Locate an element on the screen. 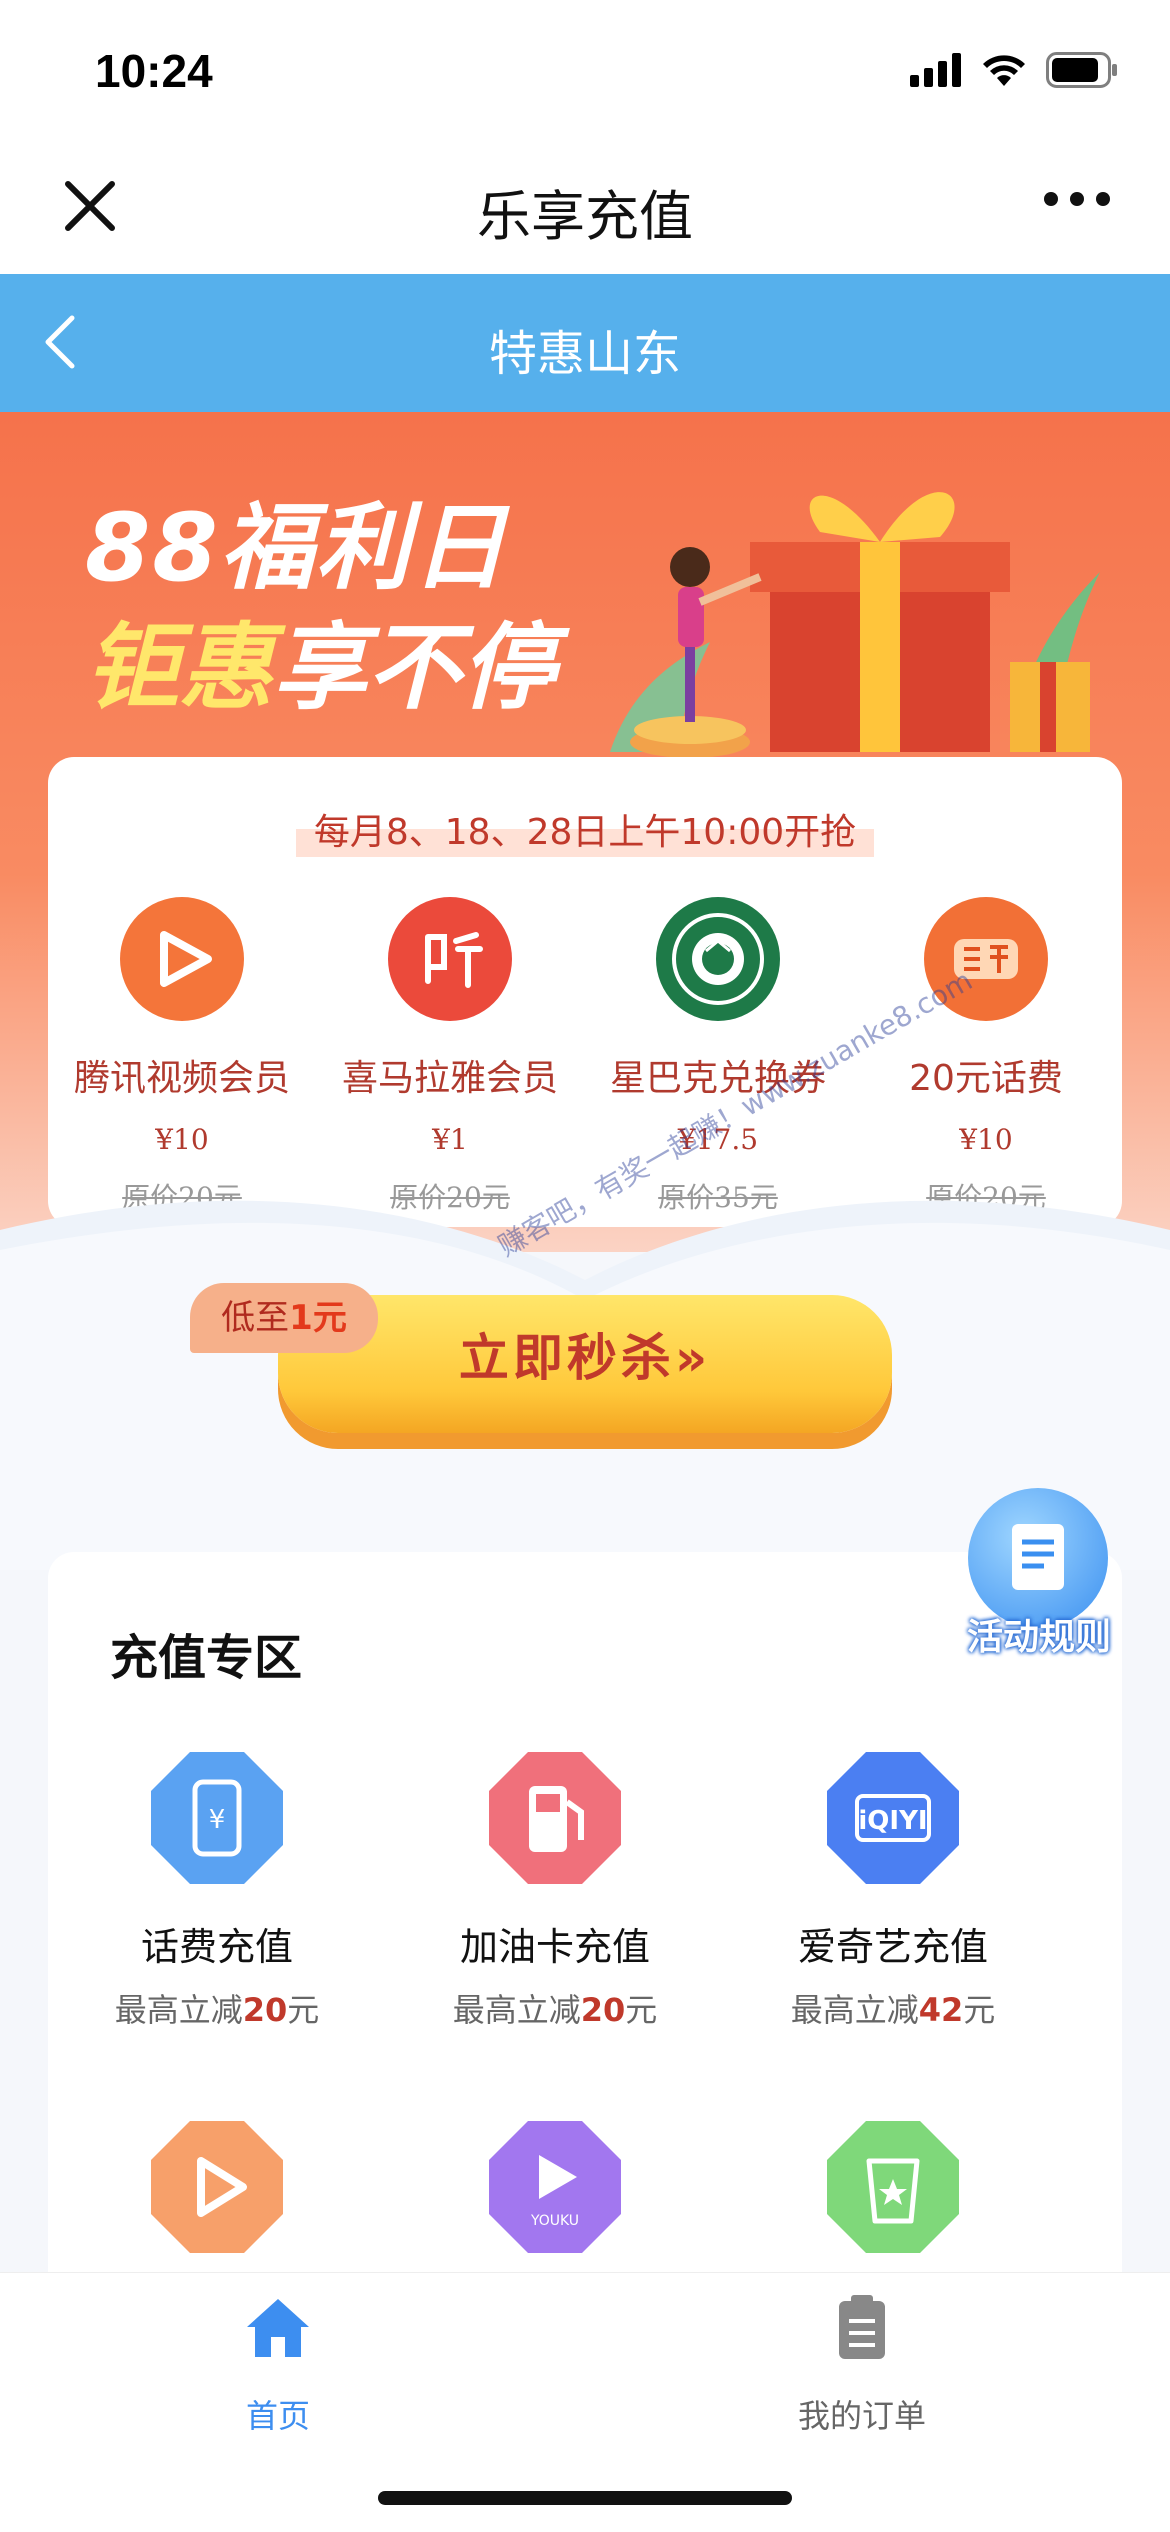  seckill-button-label: 立即秒杀» is located at coordinates (585, 1358).